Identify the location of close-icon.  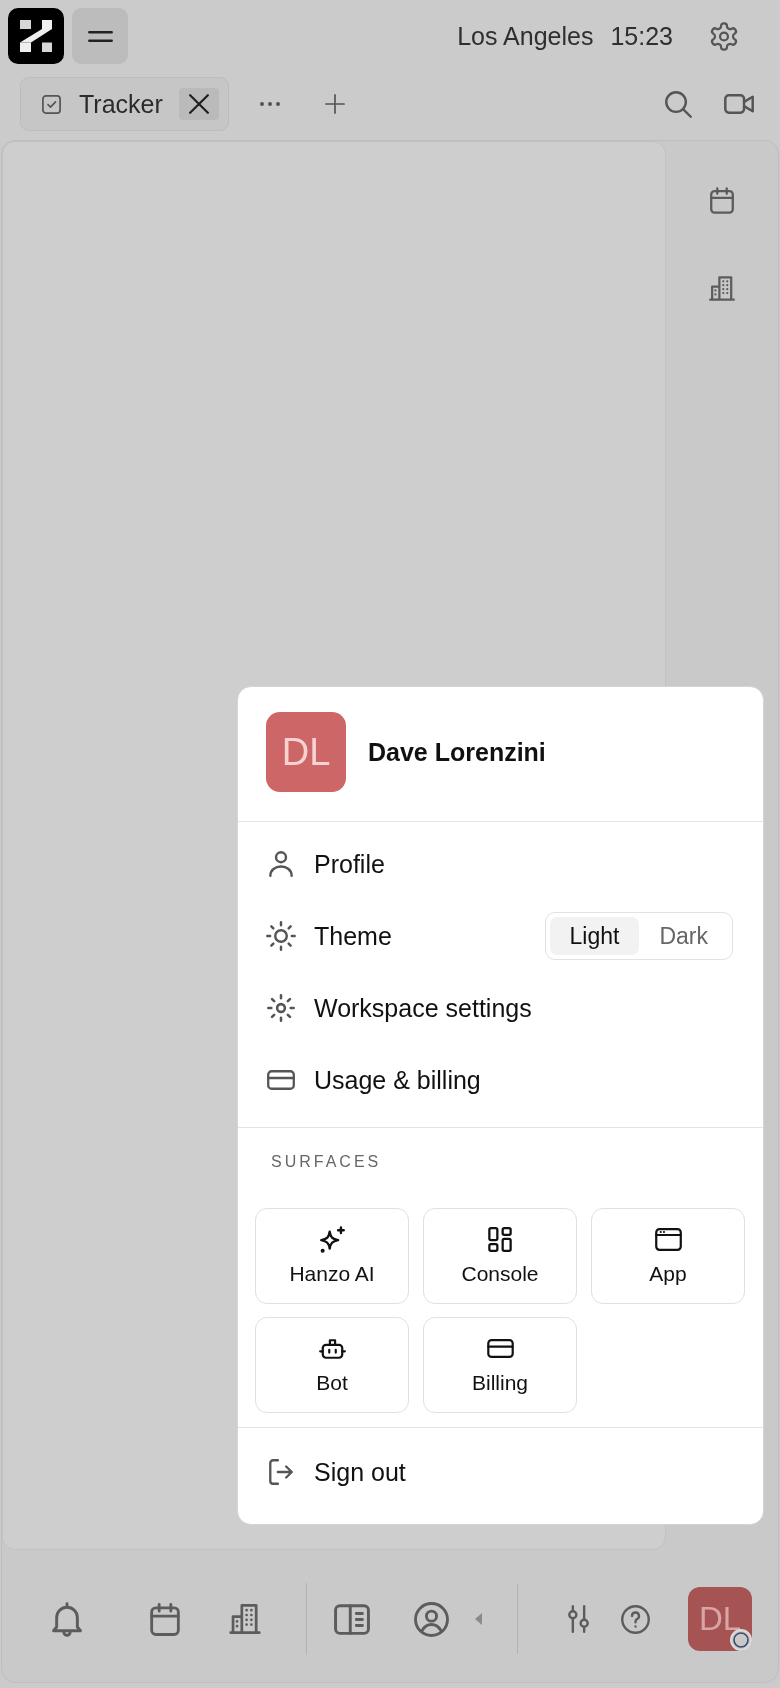
(198, 104).